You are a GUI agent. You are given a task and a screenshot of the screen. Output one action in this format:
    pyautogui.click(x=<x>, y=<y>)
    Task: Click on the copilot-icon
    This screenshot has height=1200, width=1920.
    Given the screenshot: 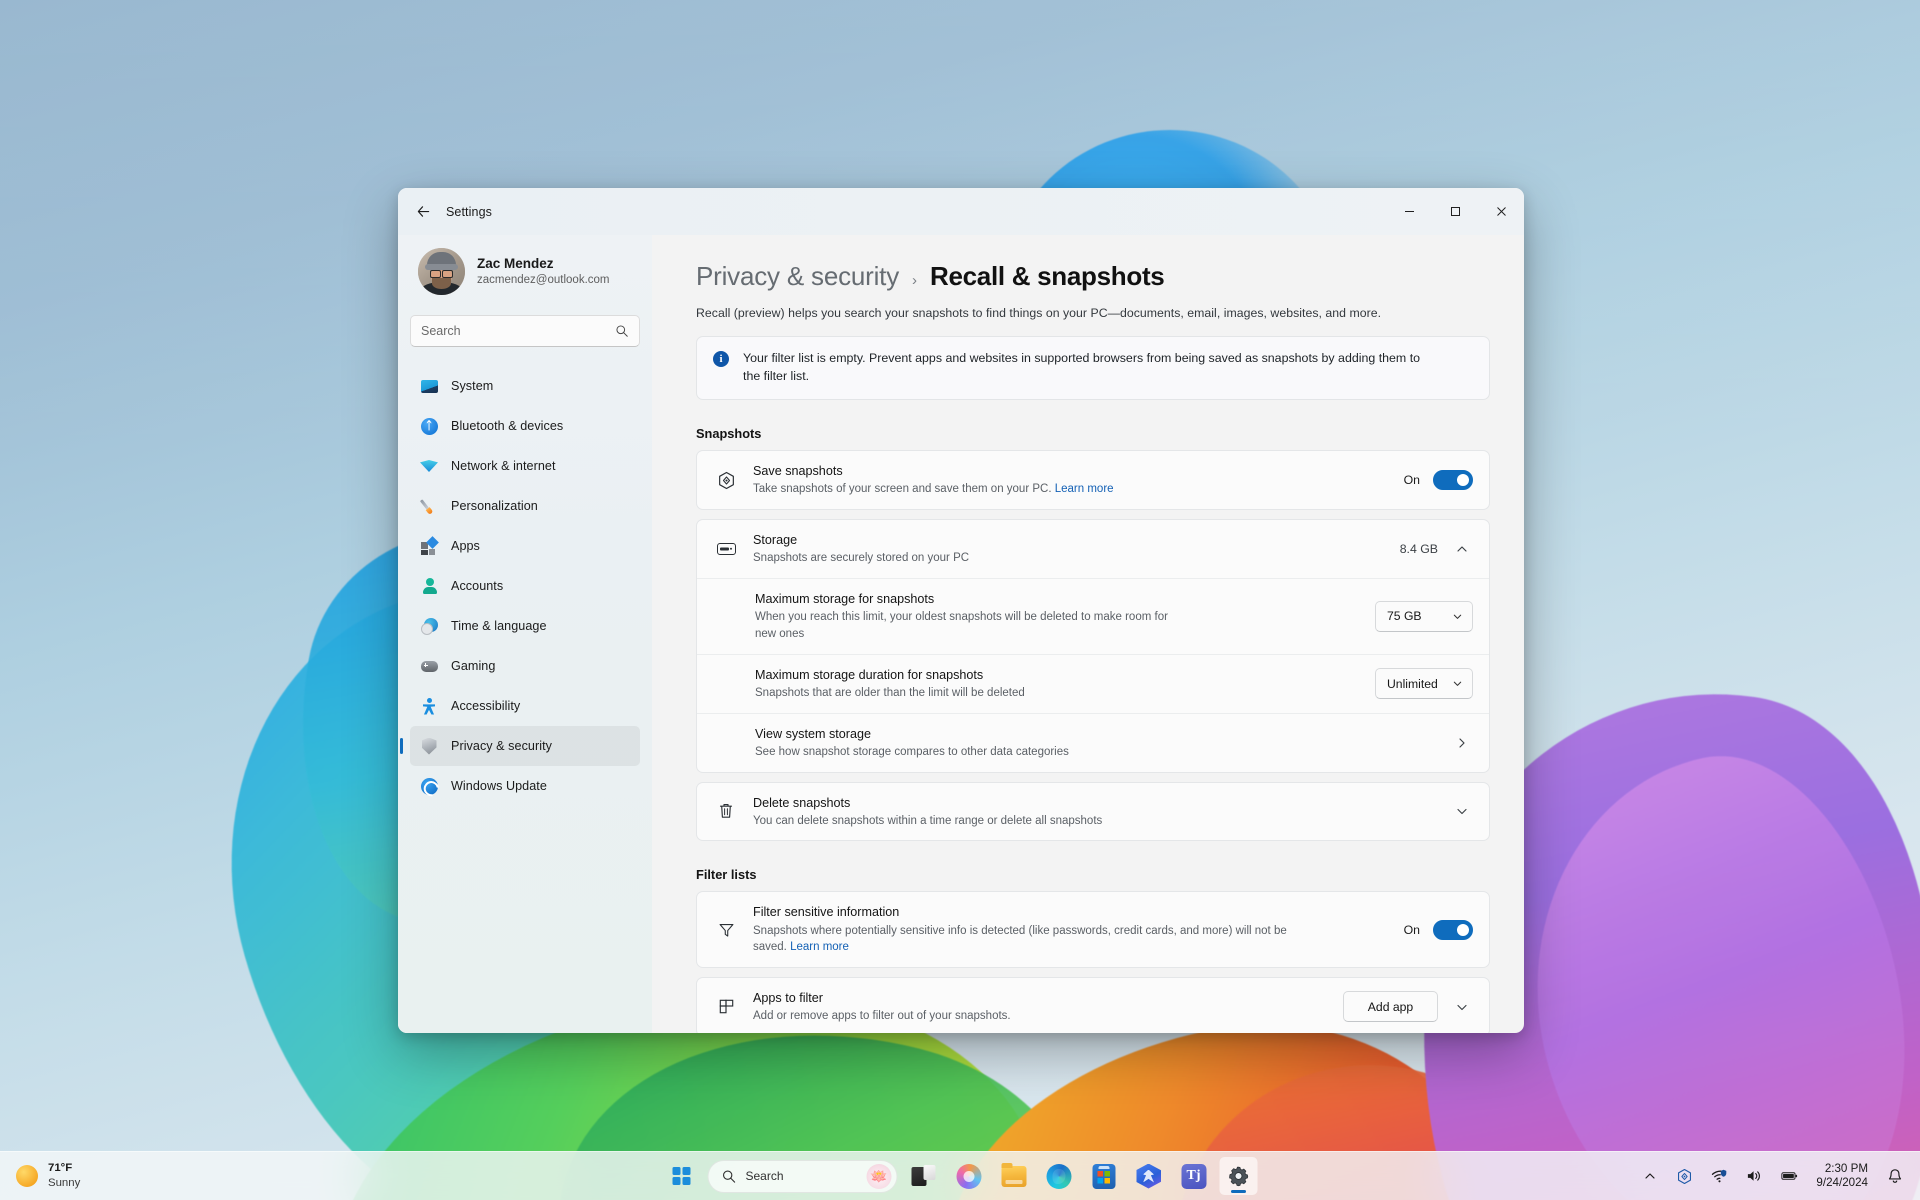 What is the action you would take?
    pyautogui.click(x=968, y=1176)
    